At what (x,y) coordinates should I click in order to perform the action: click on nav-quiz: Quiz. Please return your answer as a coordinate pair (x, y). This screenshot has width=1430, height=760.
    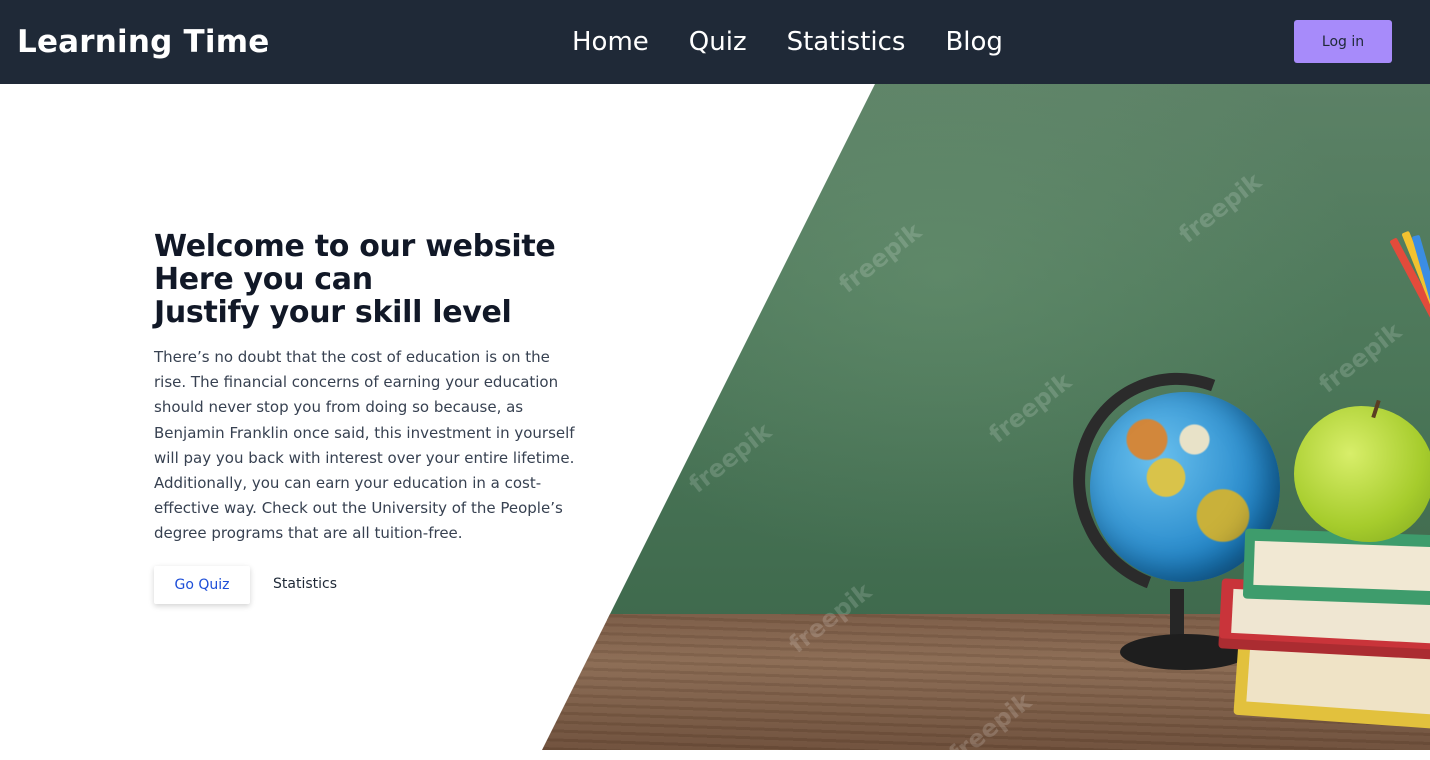
    Looking at the image, I should click on (718, 42).